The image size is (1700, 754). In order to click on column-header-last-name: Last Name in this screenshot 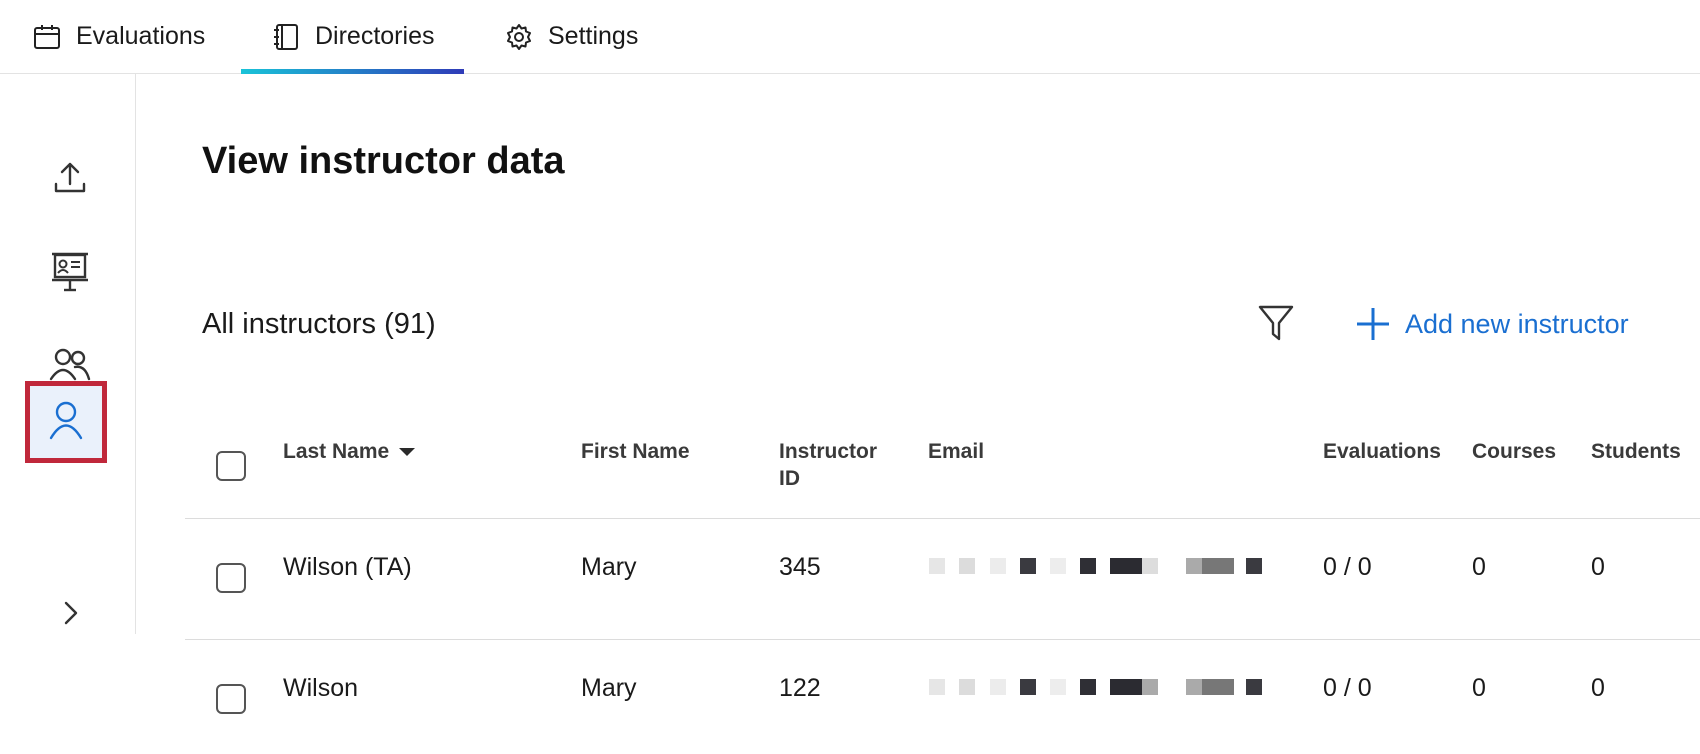, I will do `click(349, 451)`.